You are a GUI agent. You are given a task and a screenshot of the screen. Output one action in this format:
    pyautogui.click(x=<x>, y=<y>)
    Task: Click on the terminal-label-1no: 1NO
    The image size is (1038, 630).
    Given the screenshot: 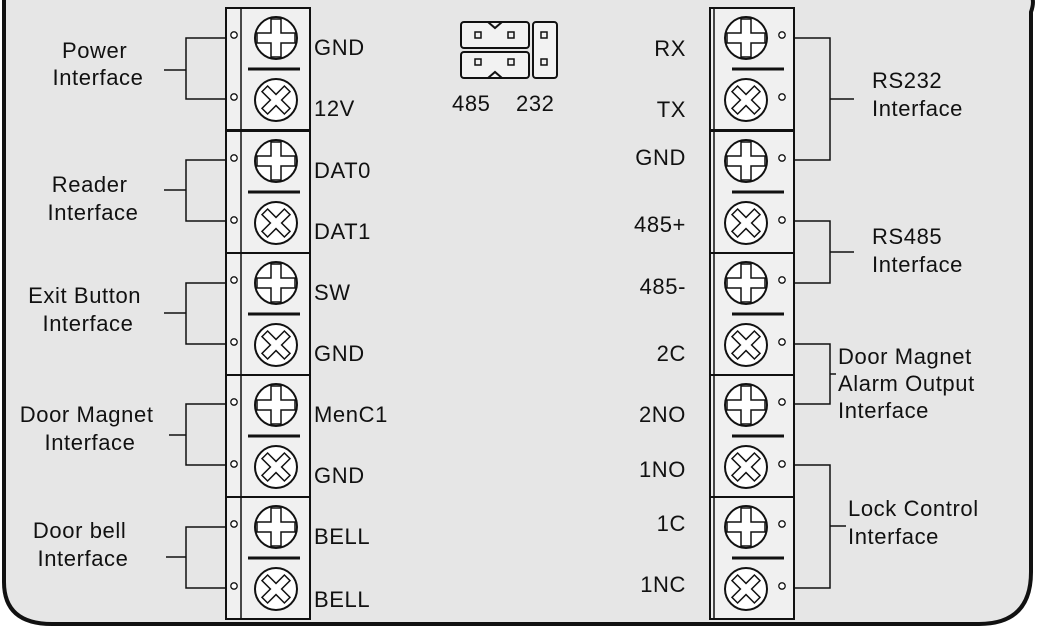 What is the action you would take?
    pyautogui.click(x=662, y=469)
    